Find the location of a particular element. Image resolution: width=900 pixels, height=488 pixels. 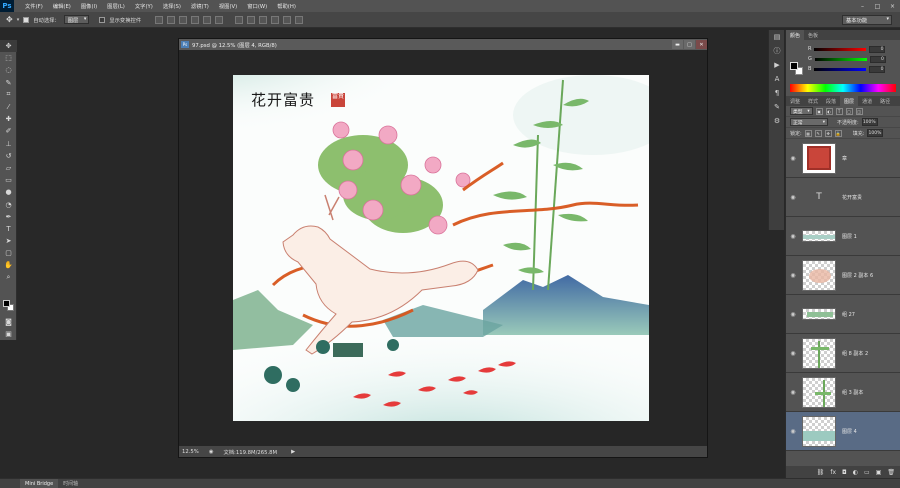

layer-row: ◉ 章 is located at coordinates (843, 158).